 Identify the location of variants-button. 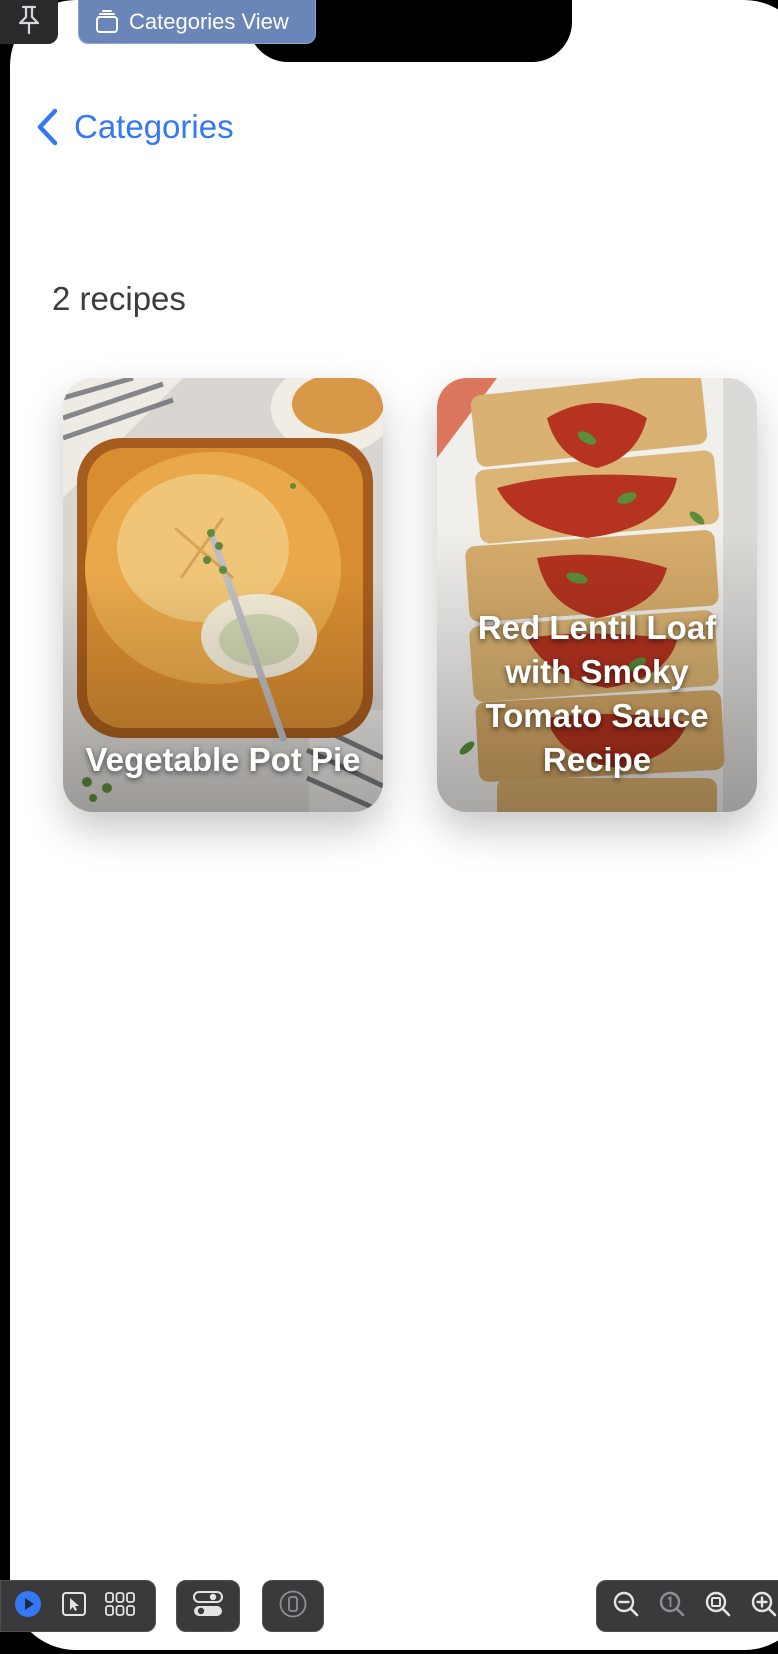
(208, 1606).